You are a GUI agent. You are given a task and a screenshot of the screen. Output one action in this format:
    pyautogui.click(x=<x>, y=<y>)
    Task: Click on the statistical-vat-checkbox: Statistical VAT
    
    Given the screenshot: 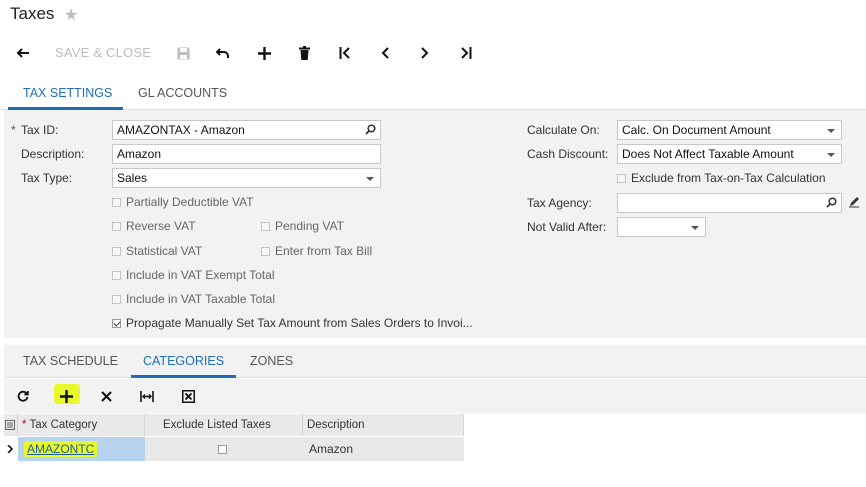 What is the action you would take?
    pyautogui.click(x=157, y=251)
    